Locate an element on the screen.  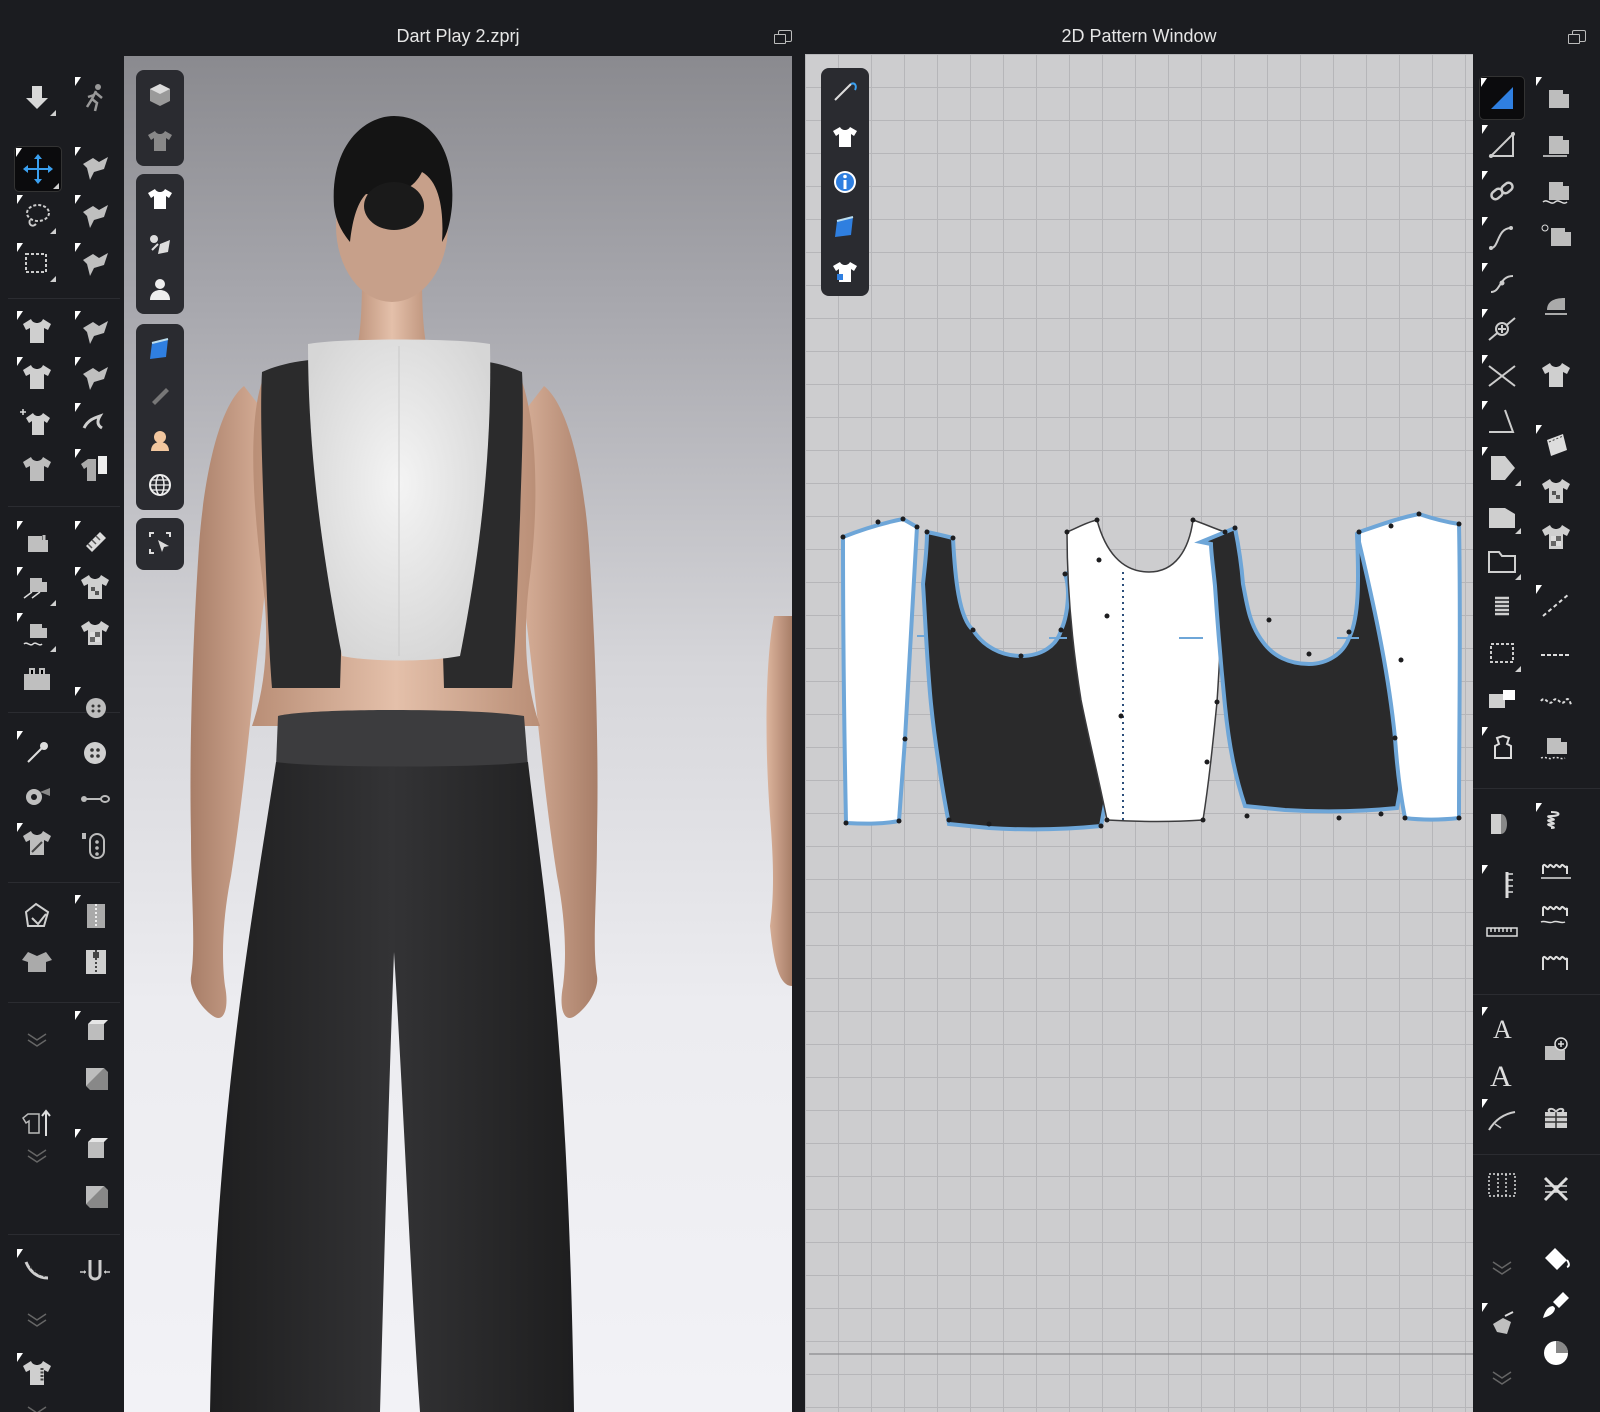
shirt-tag-icon is located at coordinates (37, 1373).